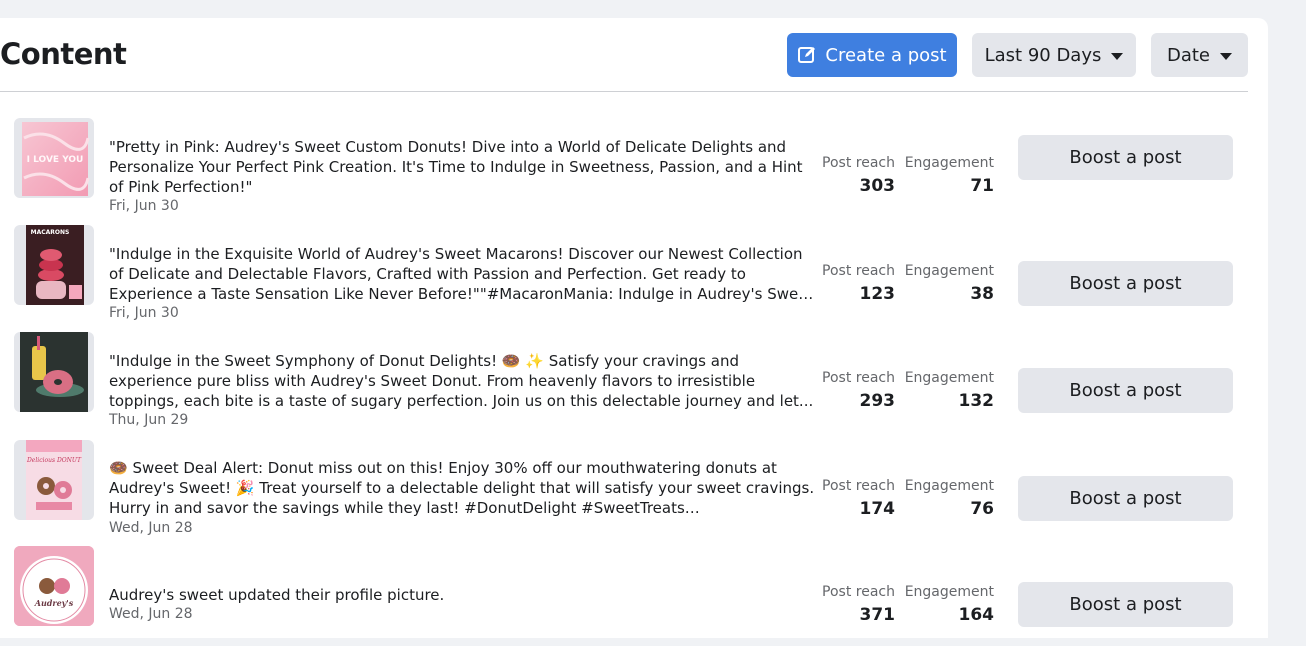  What do you see at coordinates (877, 294) in the screenshot?
I see `reach-value: 123` at bounding box center [877, 294].